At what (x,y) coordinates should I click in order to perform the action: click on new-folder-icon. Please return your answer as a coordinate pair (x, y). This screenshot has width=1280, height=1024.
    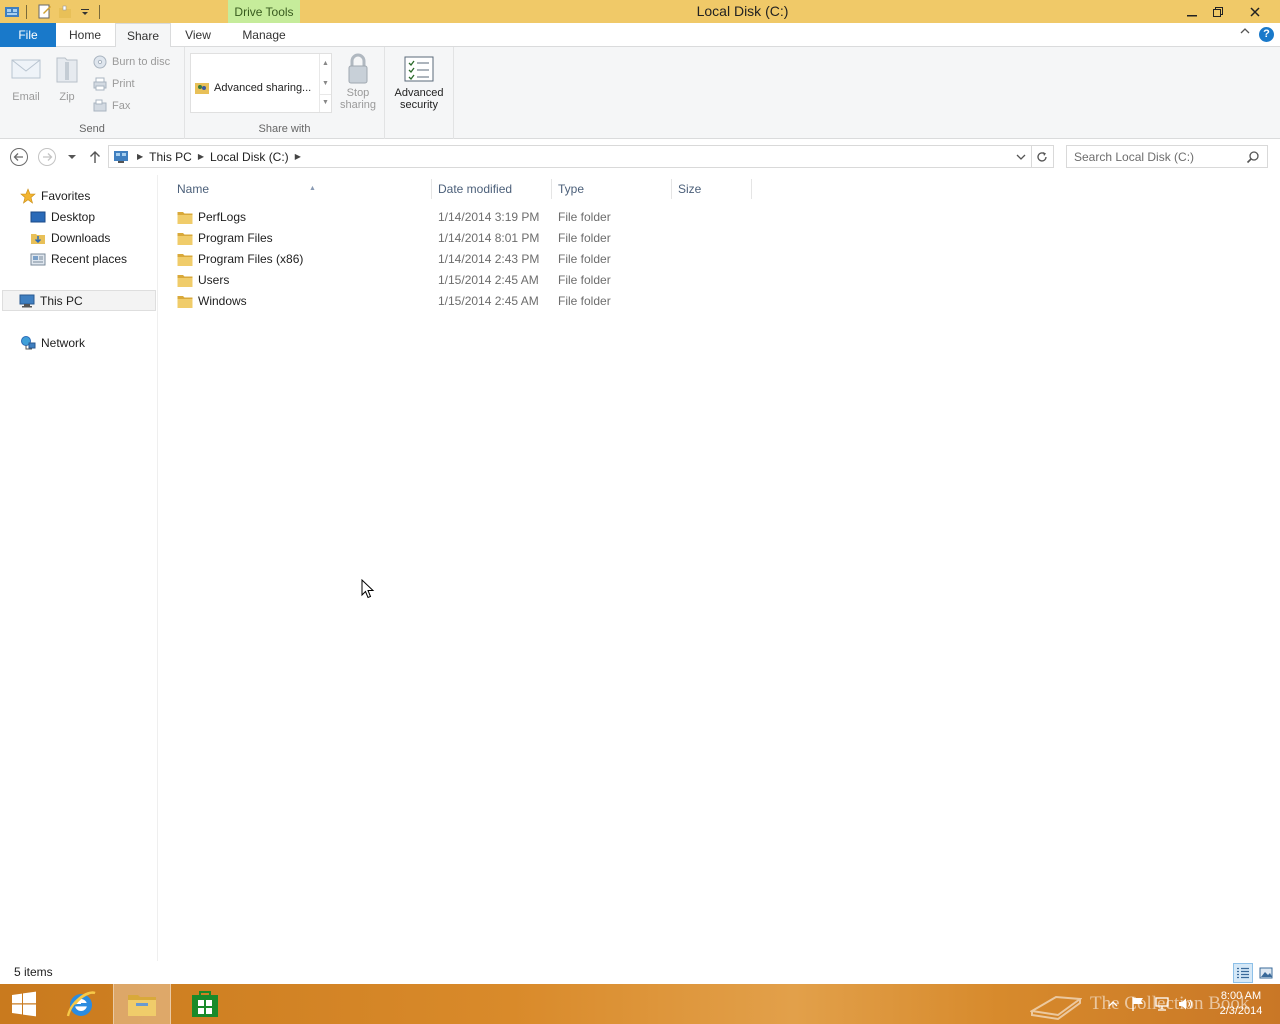
    Looking at the image, I should click on (65, 12).